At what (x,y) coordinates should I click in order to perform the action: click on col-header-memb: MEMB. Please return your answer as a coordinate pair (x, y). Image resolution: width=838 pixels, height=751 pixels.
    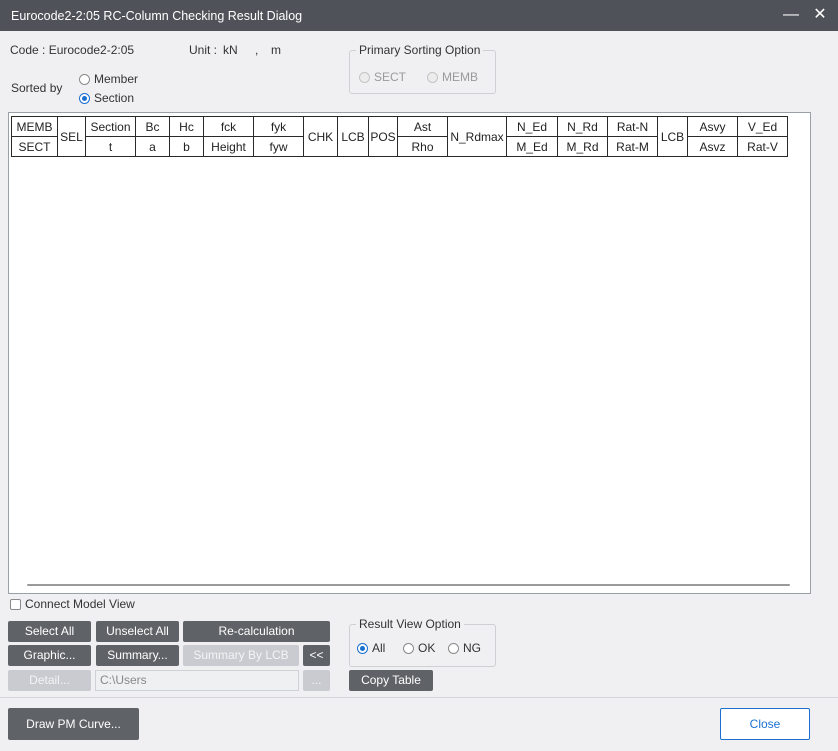
    Looking at the image, I should click on (34, 126).